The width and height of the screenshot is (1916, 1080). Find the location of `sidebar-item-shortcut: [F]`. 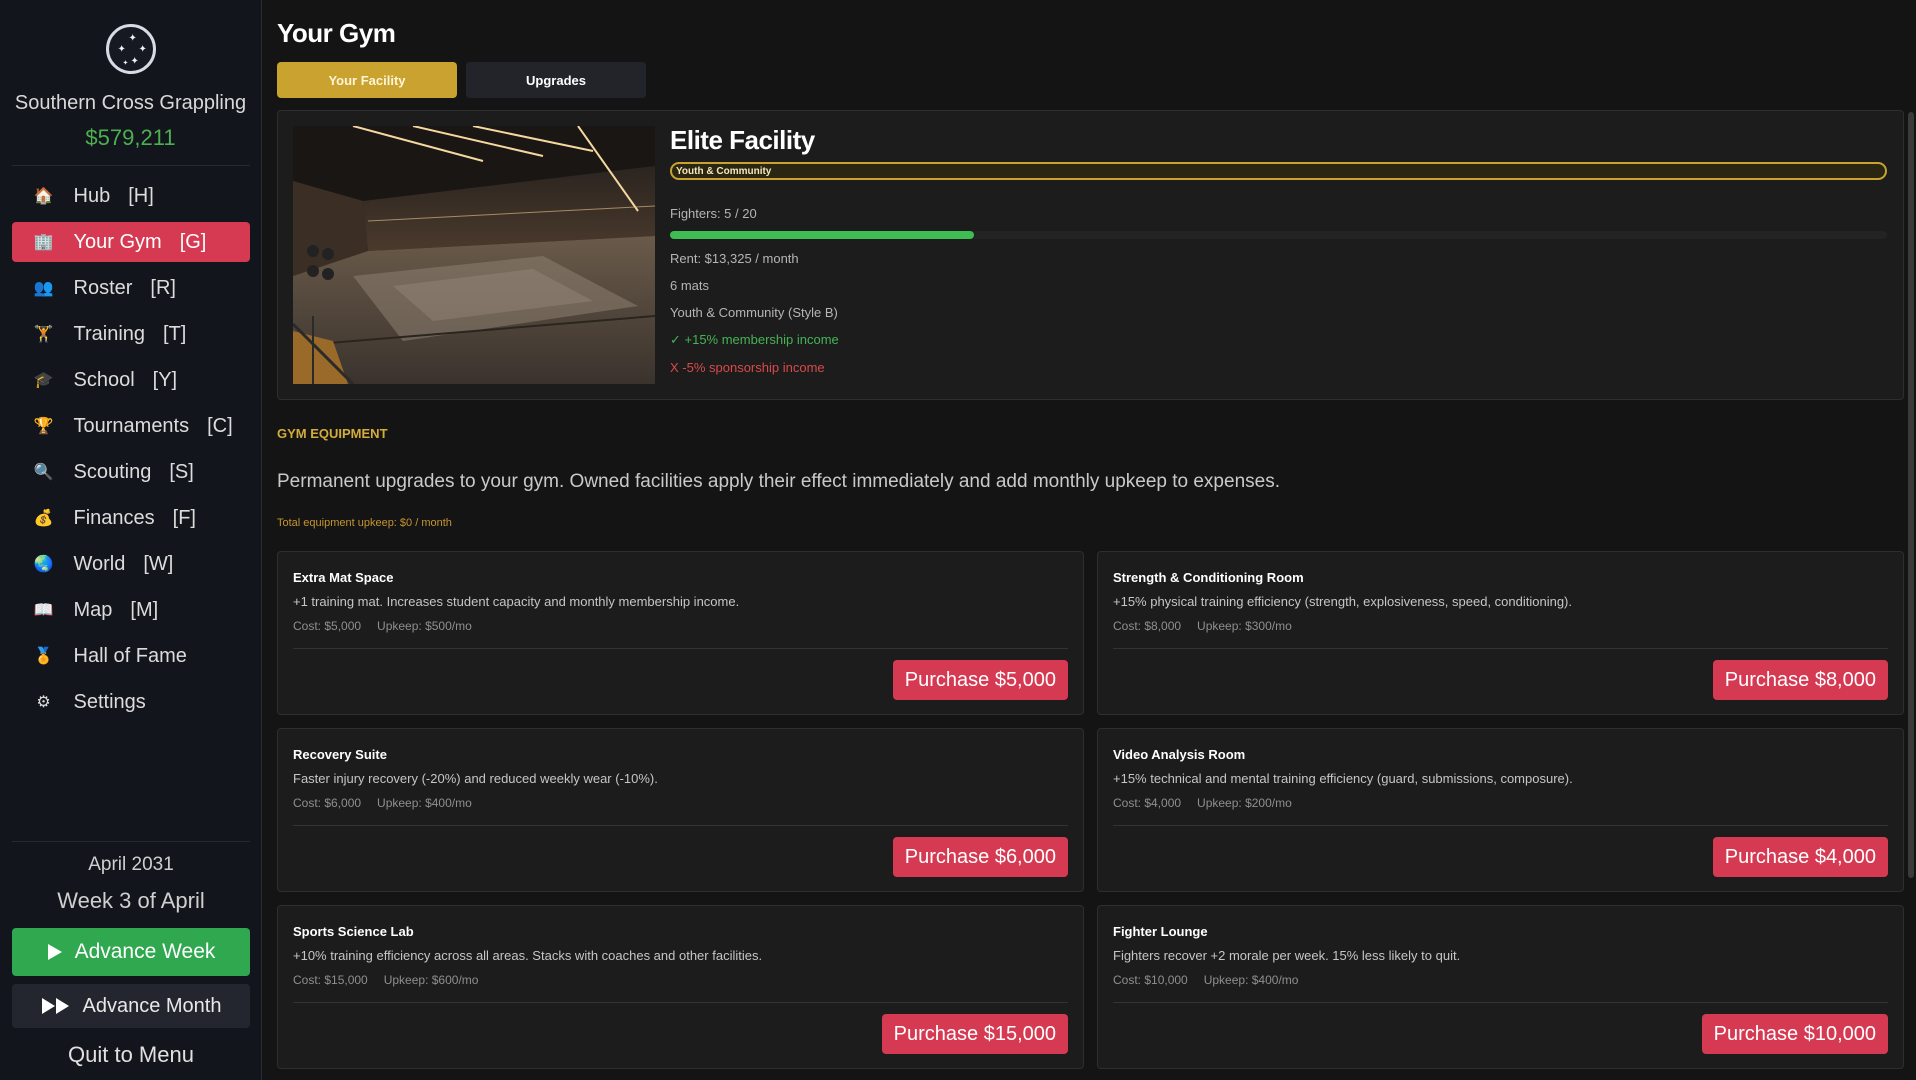

sidebar-item-shortcut: [F] is located at coordinates (184, 517).